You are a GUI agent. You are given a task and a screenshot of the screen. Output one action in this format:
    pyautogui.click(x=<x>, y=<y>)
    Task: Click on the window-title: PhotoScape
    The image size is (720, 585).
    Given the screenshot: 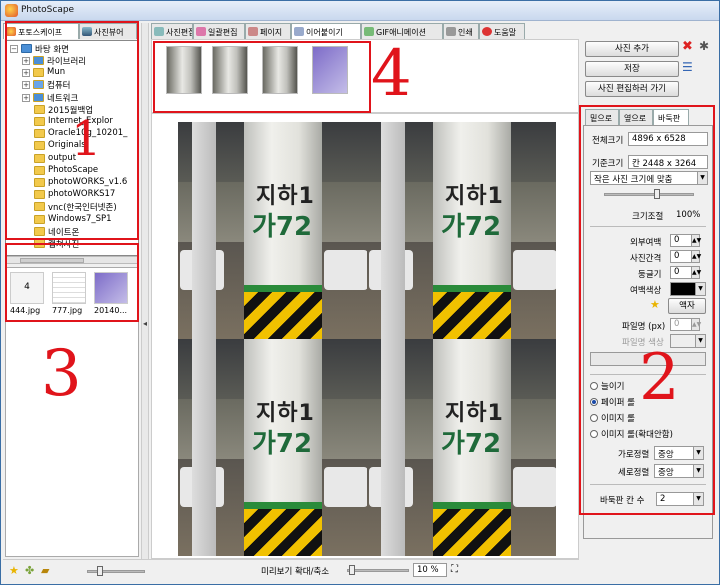 What is the action you would take?
    pyautogui.click(x=48, y=10)
    